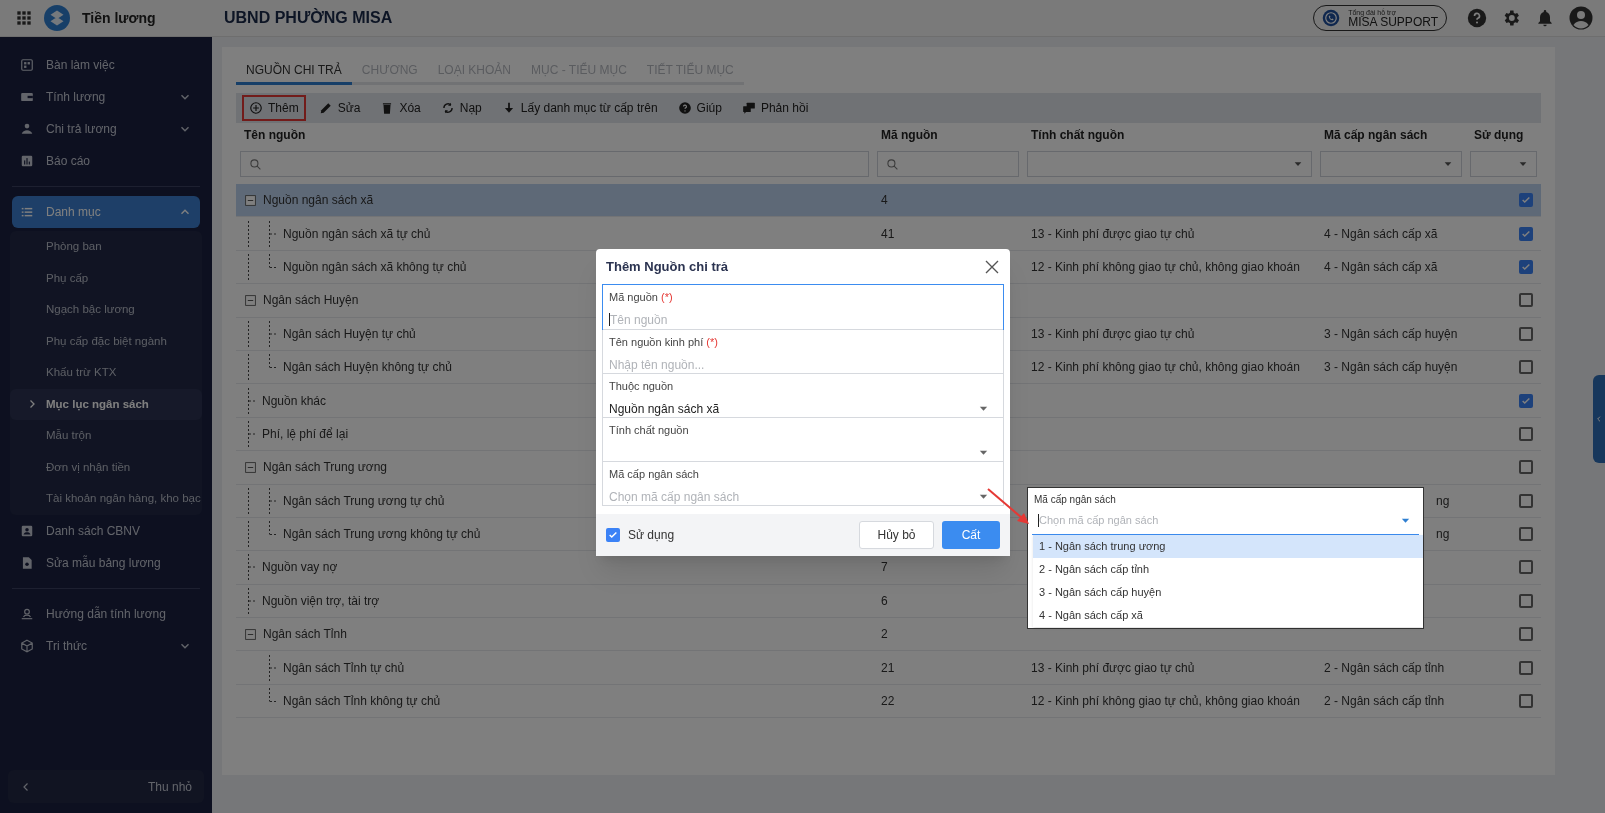 The image size is (1605, 813). I want to click on dialog-title: Thêm Nguồn chi trả, so click(668, 266).